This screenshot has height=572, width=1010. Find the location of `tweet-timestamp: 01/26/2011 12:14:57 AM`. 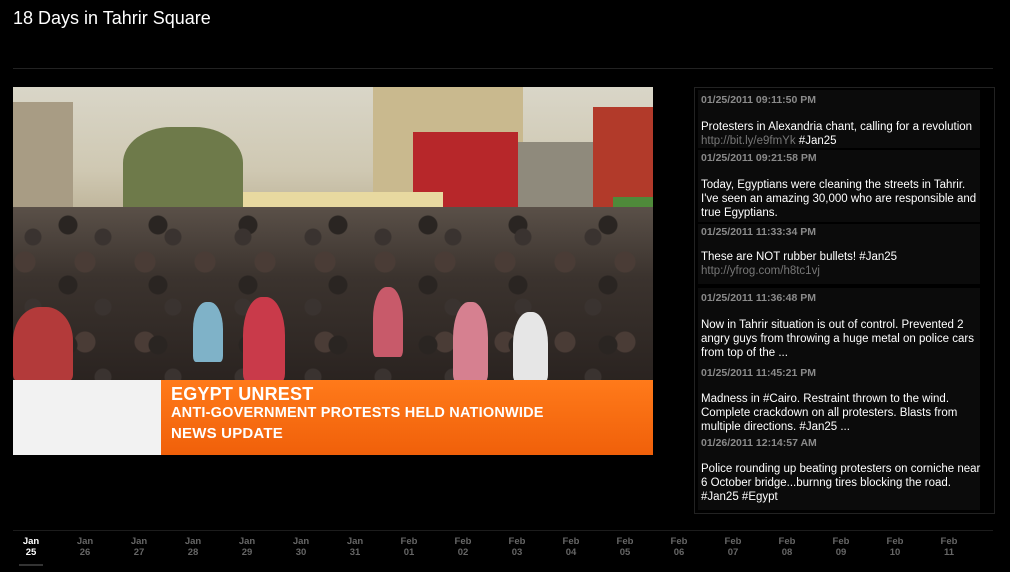

tweet-timestamp: 01/26/2011 12:14:57 AM is located at coordinates (759, 443).